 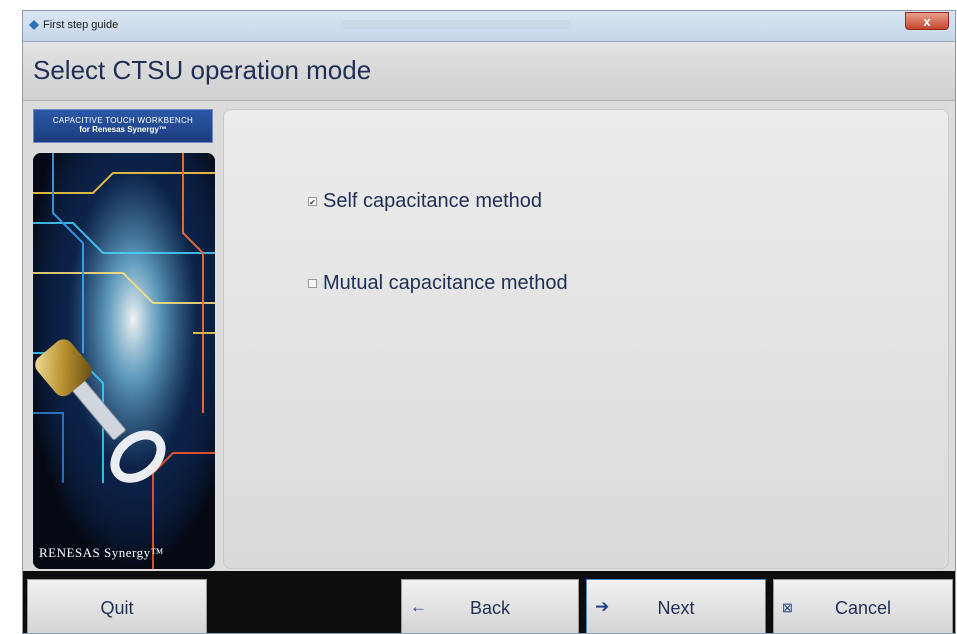 What do you see at coordinates (489, 71) in the screenshot?
I see `page-header: Select CTSU operation mode` at bounding box center [489, 71].